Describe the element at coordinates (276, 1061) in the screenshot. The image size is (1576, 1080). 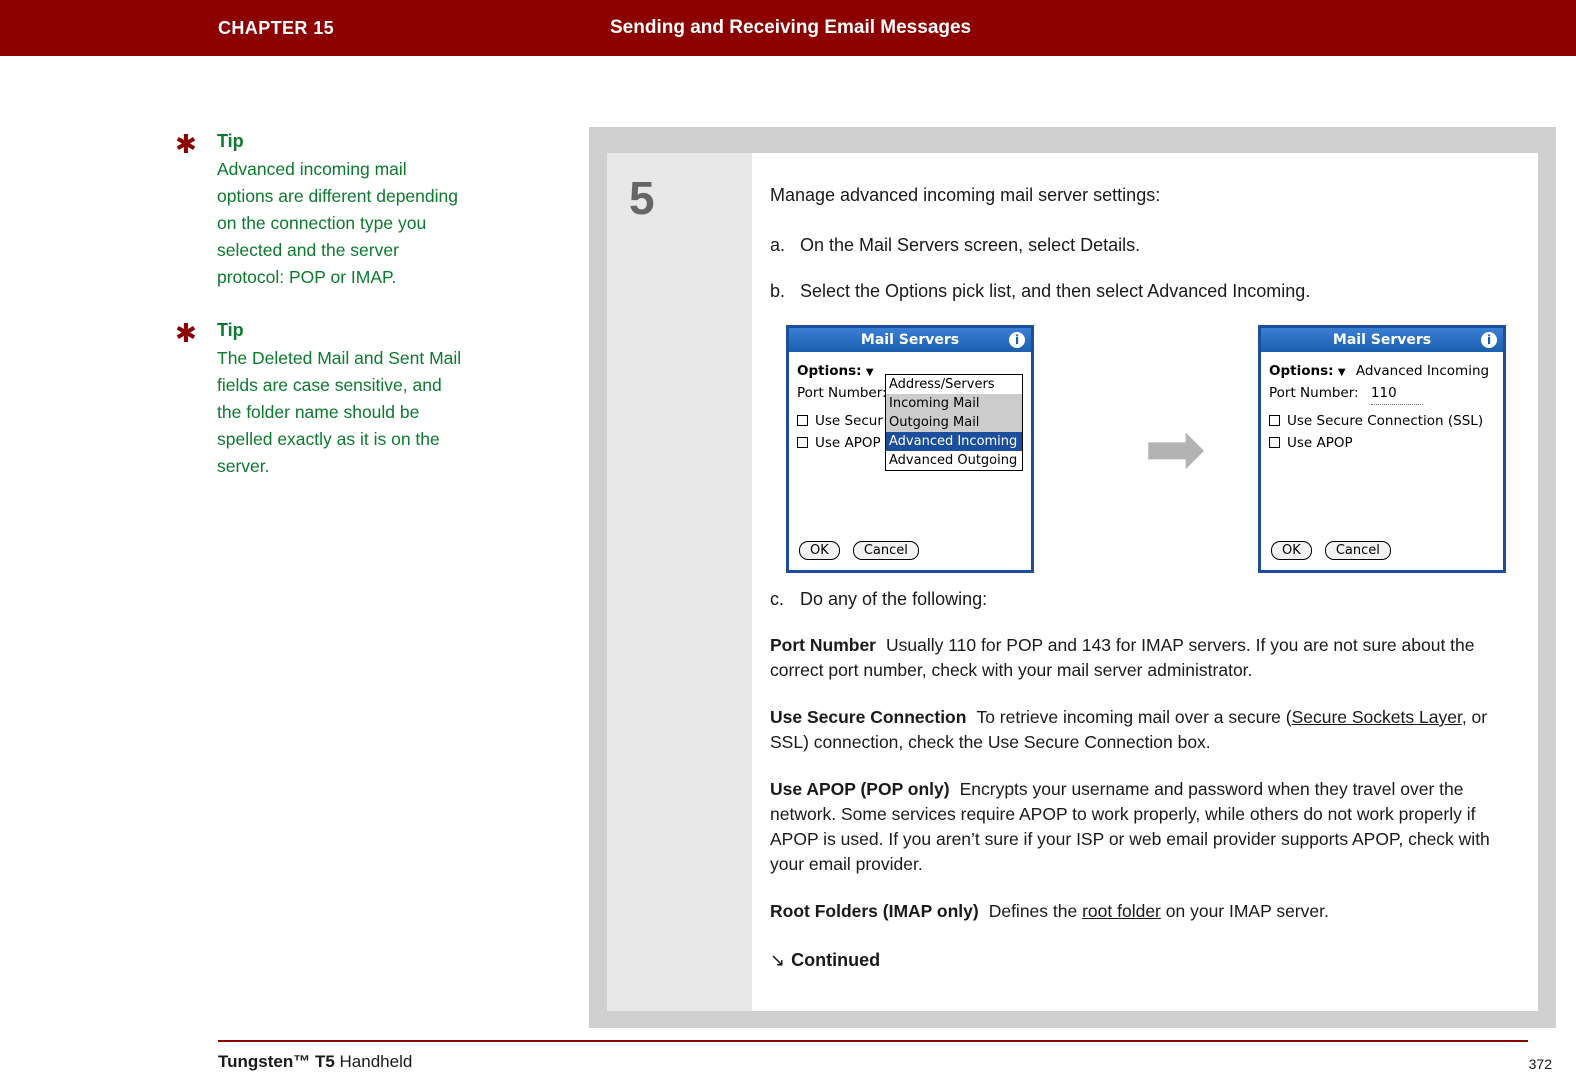
I see `footer-product-name: Tungsten™ T5` at that location.